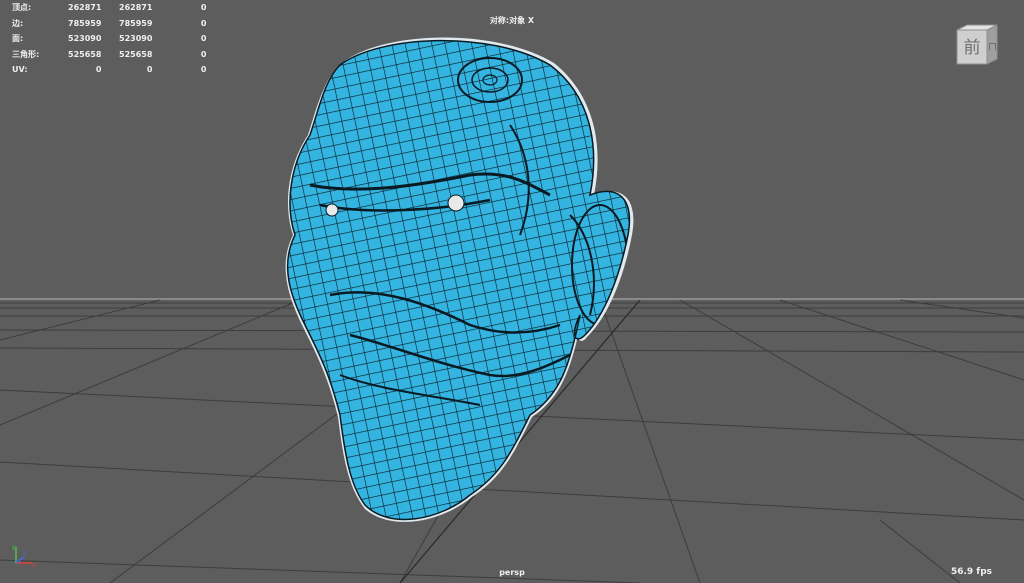  What do you see at coordinates (992, 46) in the screenshot?
I see `view-cube-side-glyph: ⊓` at bounding box center [992, 46].